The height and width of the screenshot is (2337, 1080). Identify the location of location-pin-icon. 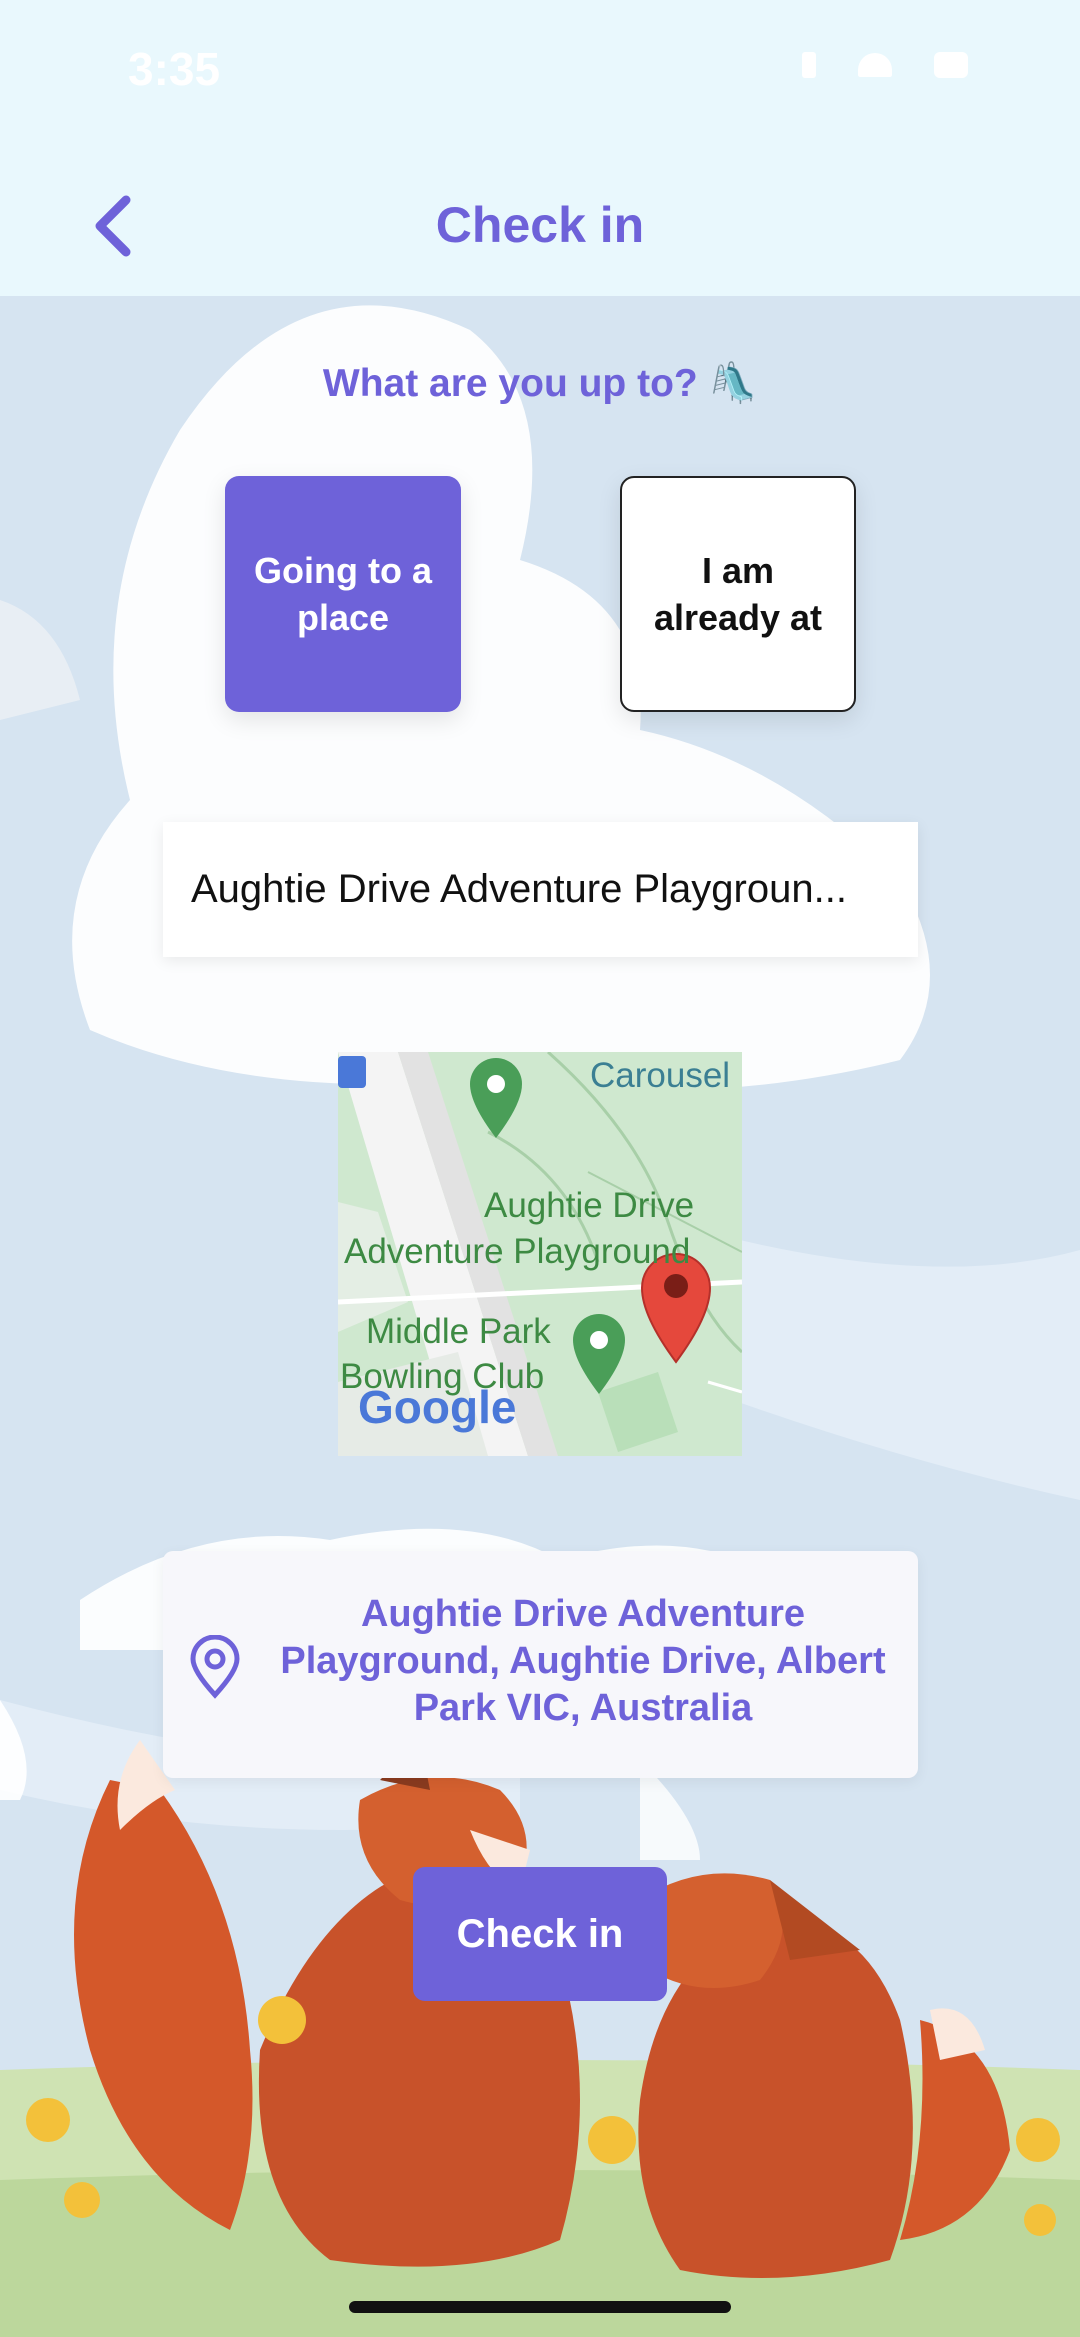
(215, 1667).